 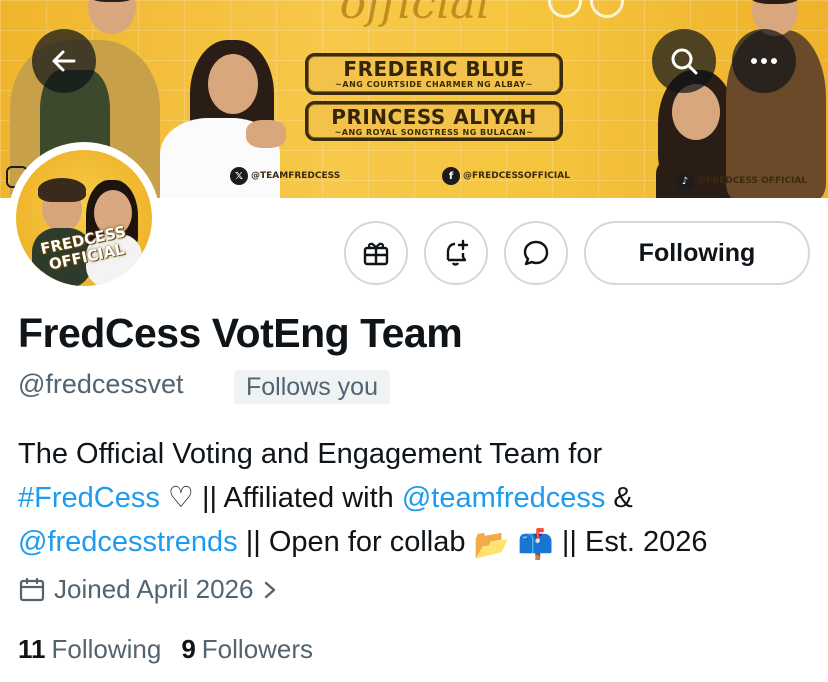 I want to click on calendar-icon, so click(x=32, y=589).